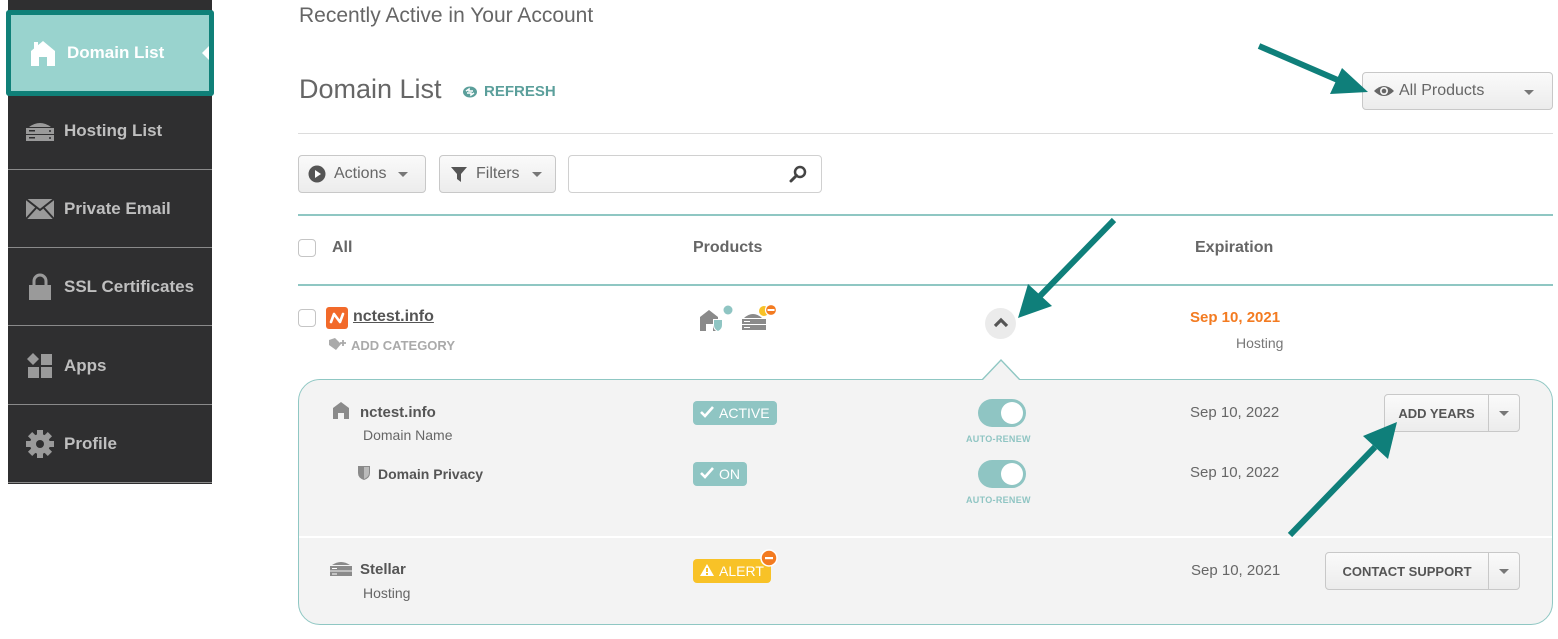 This screenshot has height=639, width=1558. Describe the element at coordinates (40, 366) in the screenshot. I see `apps-icon` at that location.